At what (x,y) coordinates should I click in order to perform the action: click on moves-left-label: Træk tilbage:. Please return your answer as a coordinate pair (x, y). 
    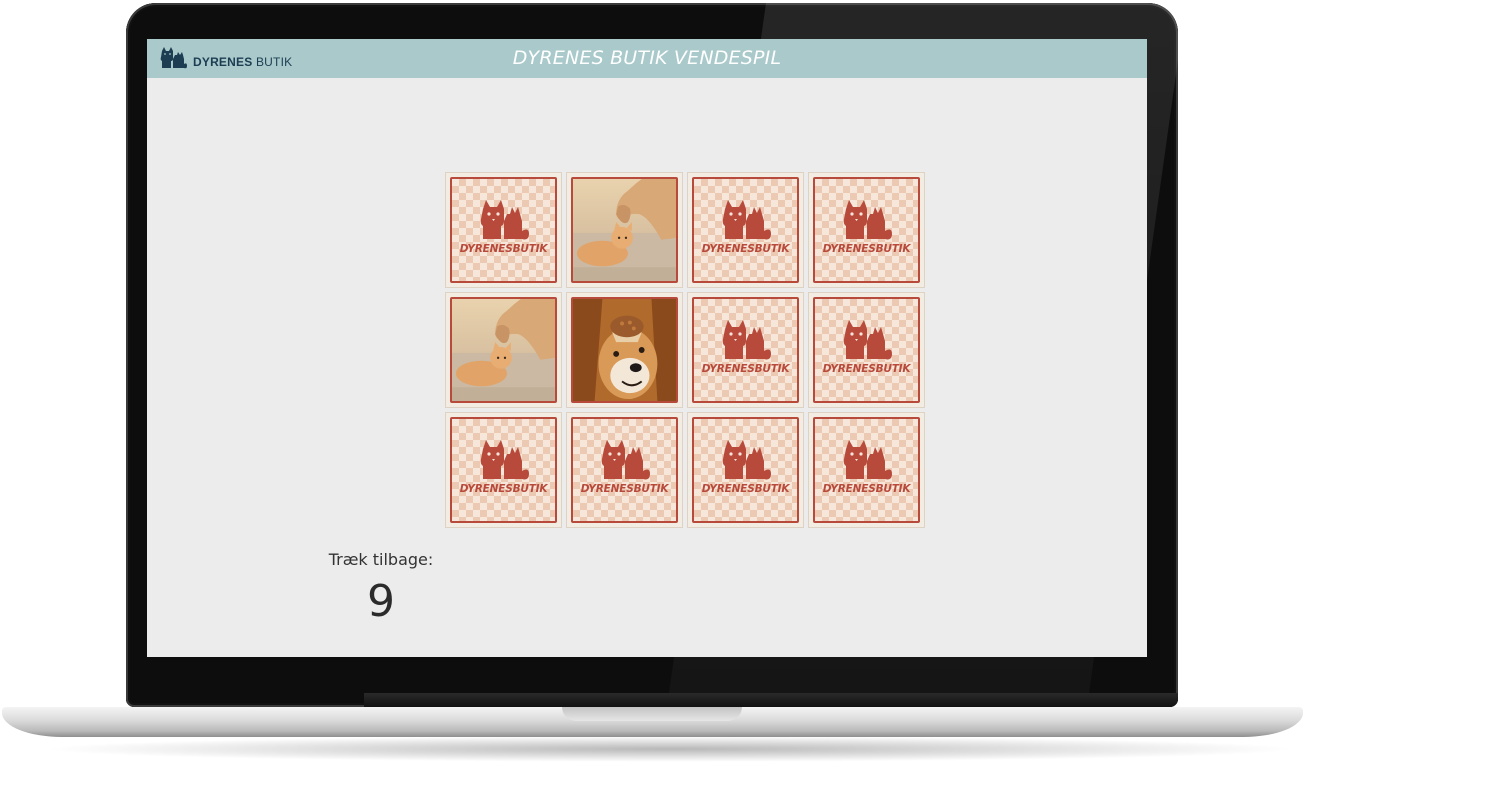
    Looking at the image, I should click on (381, 559).